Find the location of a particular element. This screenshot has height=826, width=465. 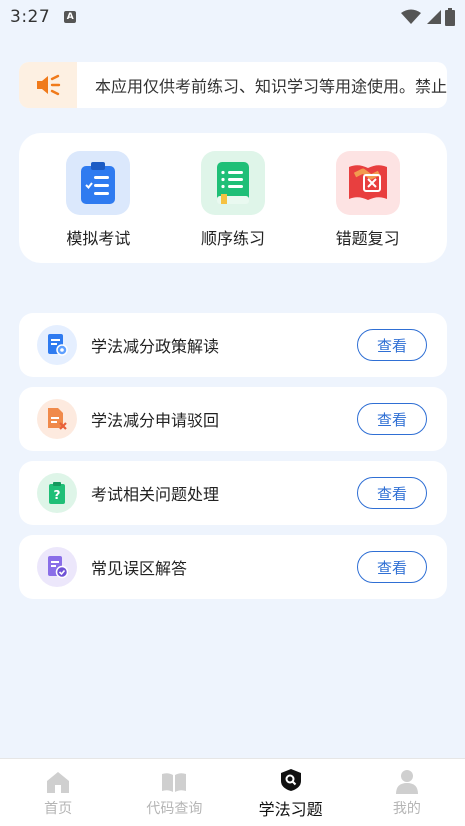

mock-exam-icon-box is located at coordinates (98, 183).